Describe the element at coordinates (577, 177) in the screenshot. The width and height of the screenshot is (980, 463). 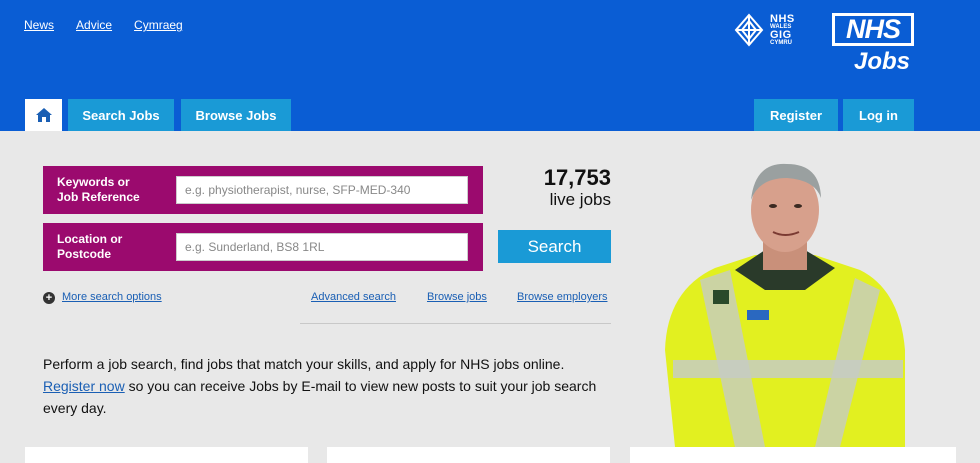
I see `live-jobs-count: 17,753` at that location.